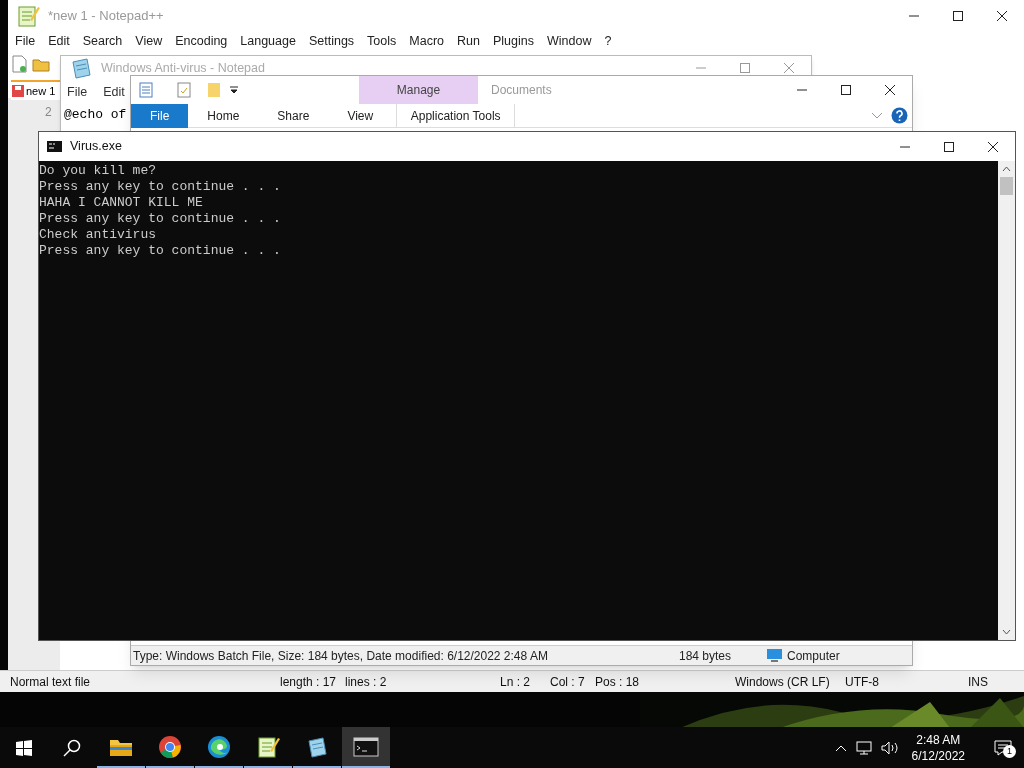  I want to click on scroll-thumb, so click(1006, 186).